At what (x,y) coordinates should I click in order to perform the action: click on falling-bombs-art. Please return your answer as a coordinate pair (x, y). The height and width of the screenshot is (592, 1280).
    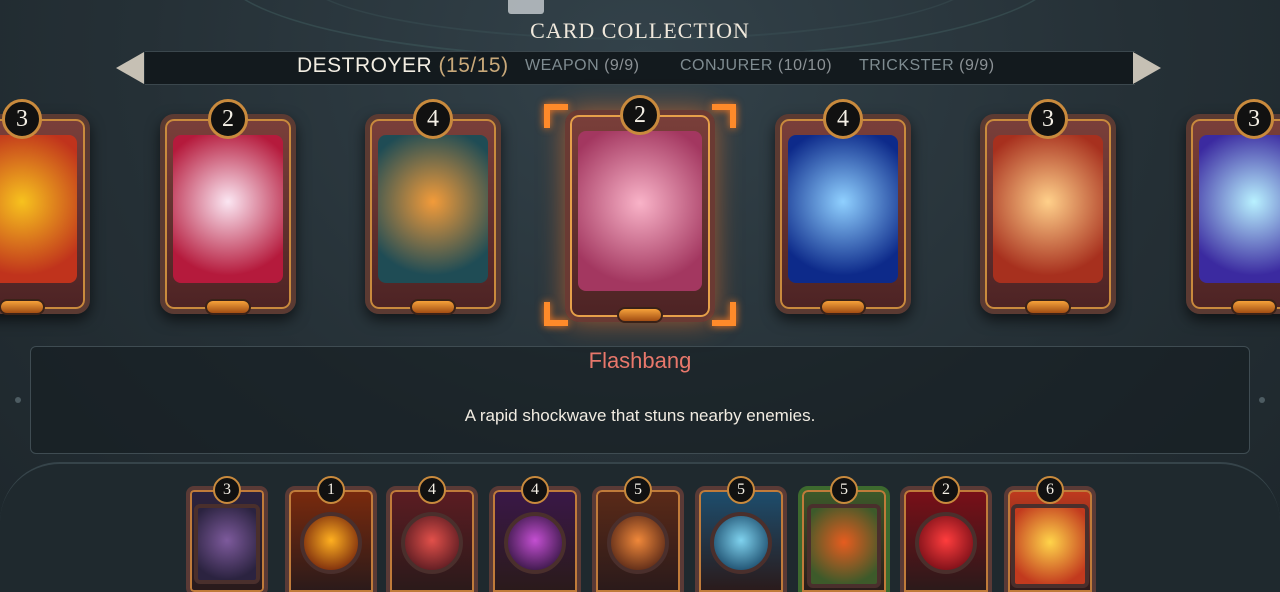
    Looking at the image, I should click on (433, 209).